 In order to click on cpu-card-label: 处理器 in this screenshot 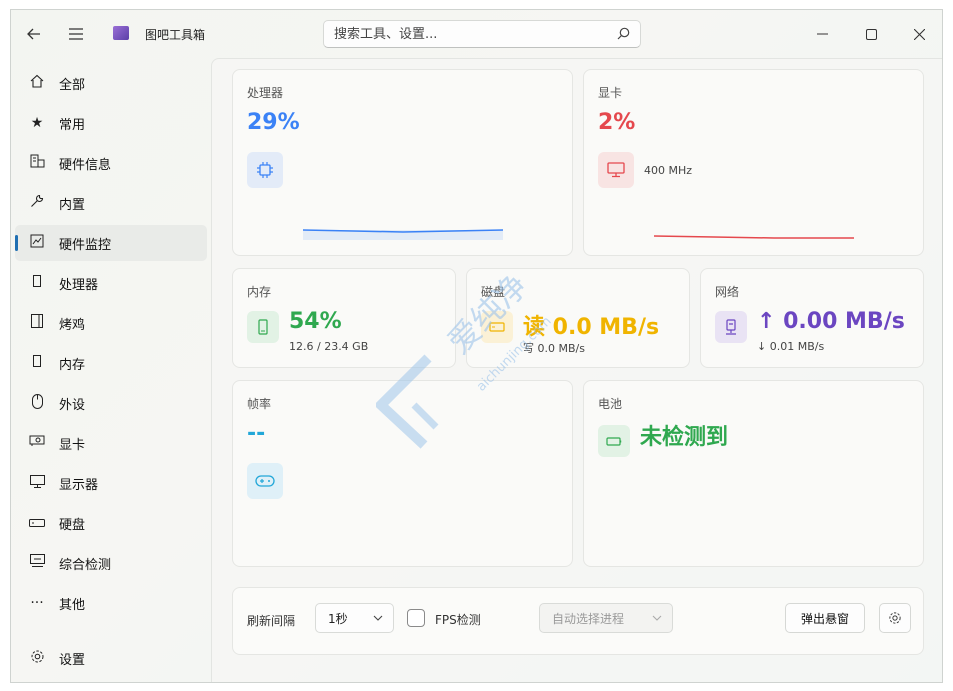, I will do `click(265, 93)`.